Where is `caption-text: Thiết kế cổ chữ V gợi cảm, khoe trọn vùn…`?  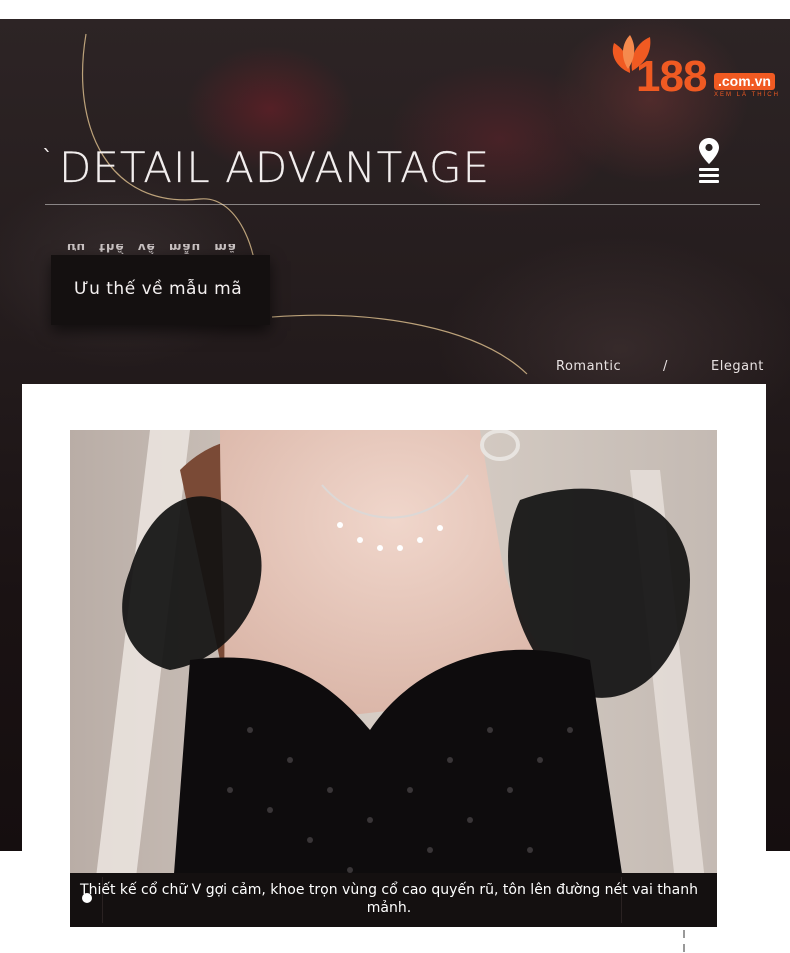 caption-text: Thiết kế cổ chữ V gợi cảm, khoe trọn vùn… is located at coordinates (389, 899).